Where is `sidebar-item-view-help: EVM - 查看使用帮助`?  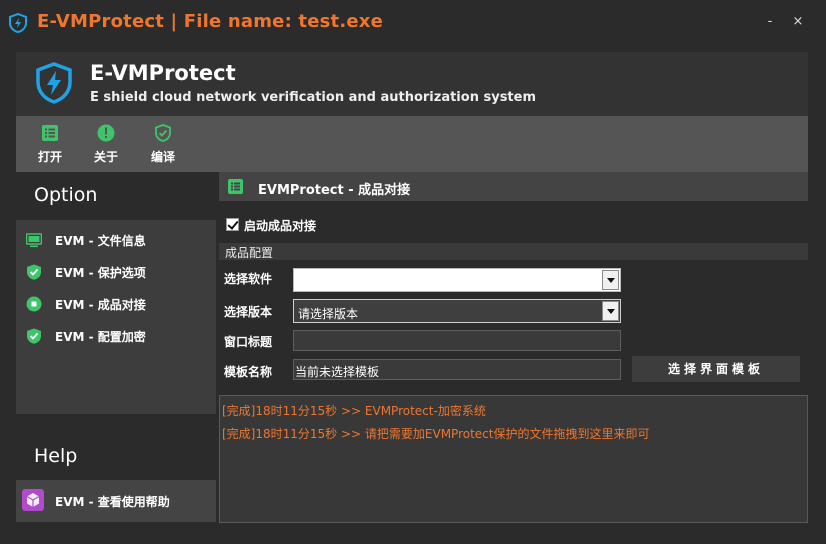
sidebar-item-view-help: EVM - 查看使用帮助 is located at coordinates (116, 501).